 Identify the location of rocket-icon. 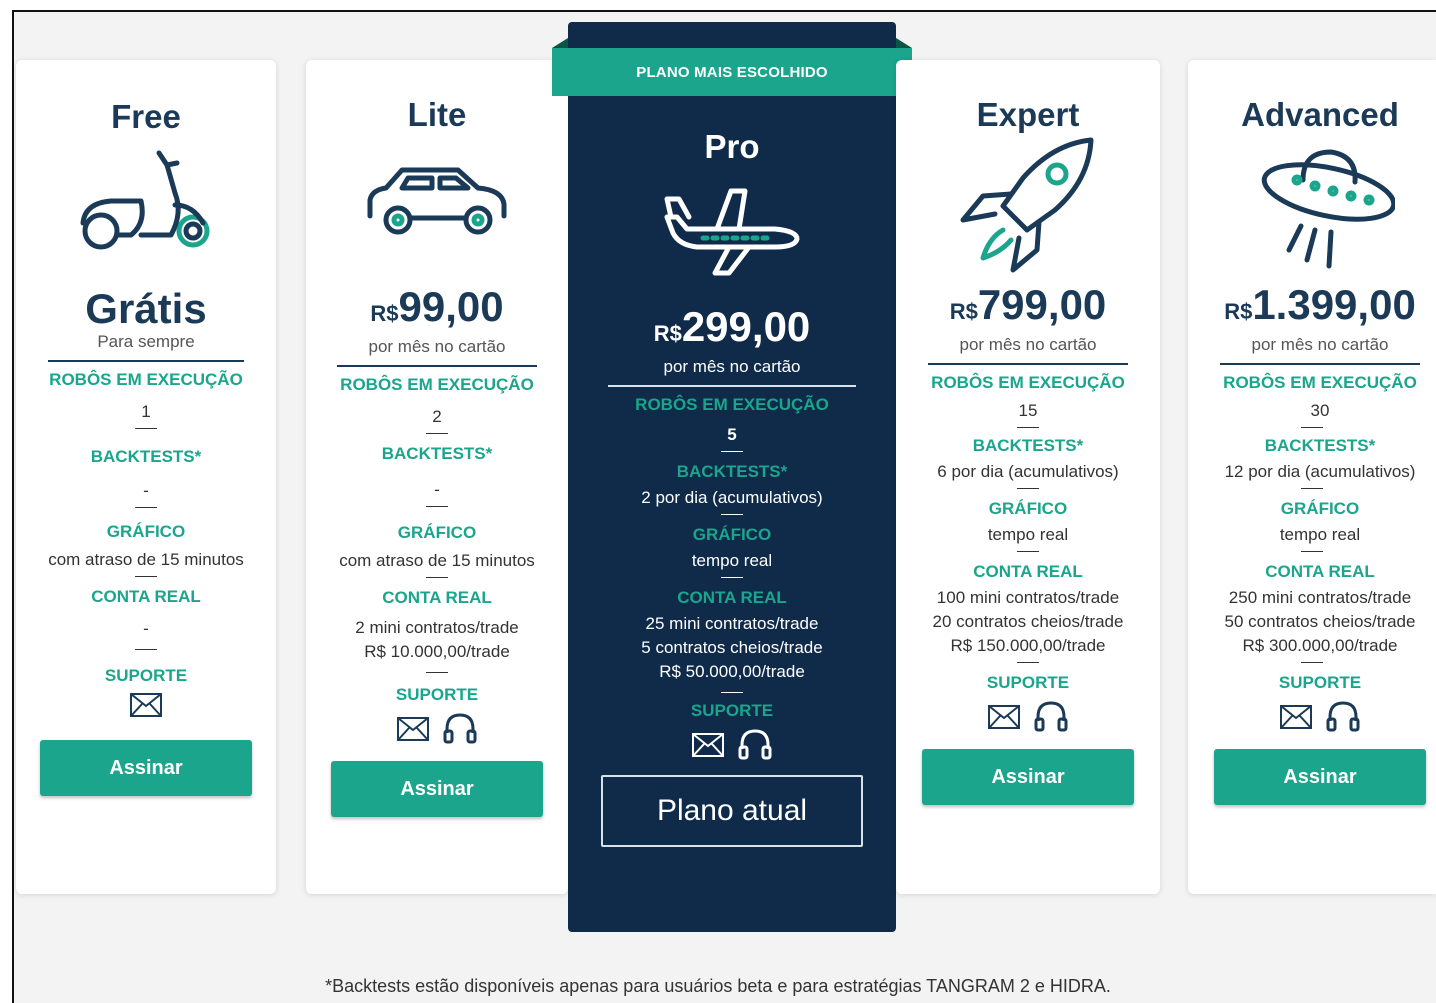
(1028, 204).